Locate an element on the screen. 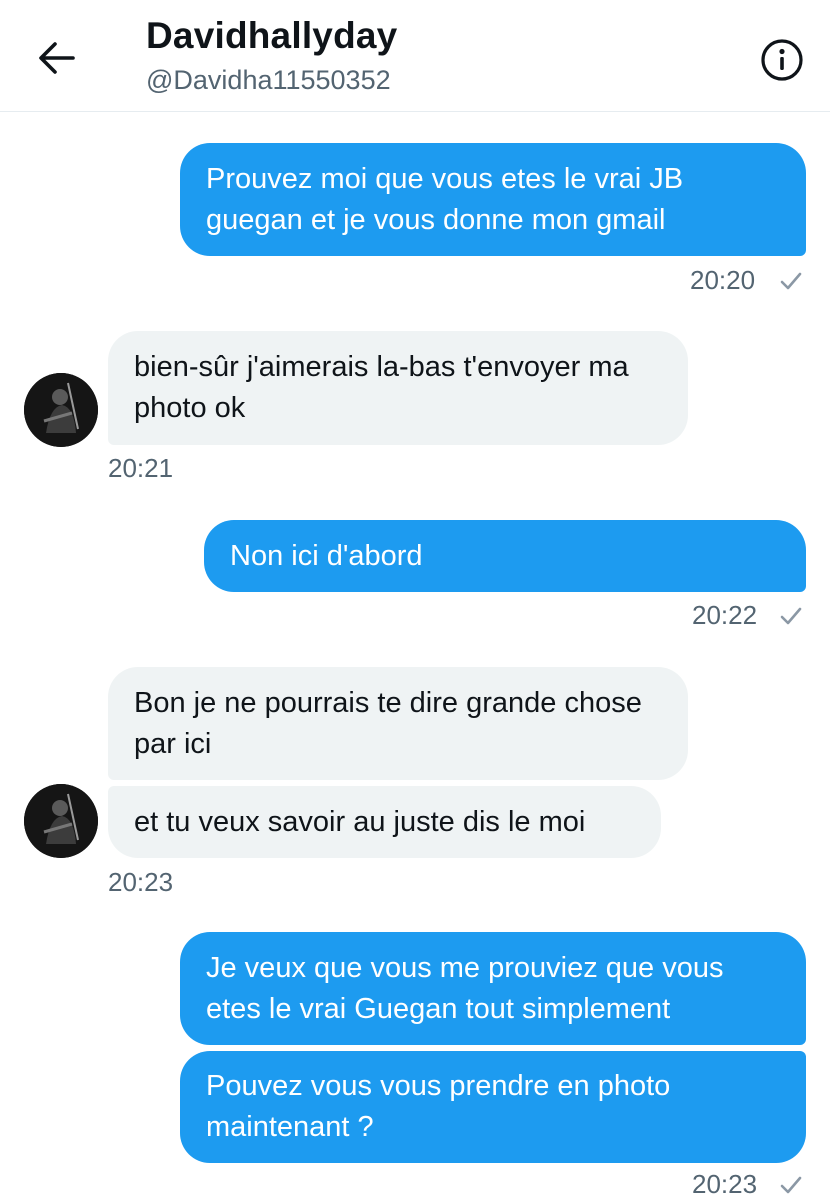 The height and width of the screenshot is (1200, 830). message-timestamp: 20:20 is located at coordinates (723, 280).